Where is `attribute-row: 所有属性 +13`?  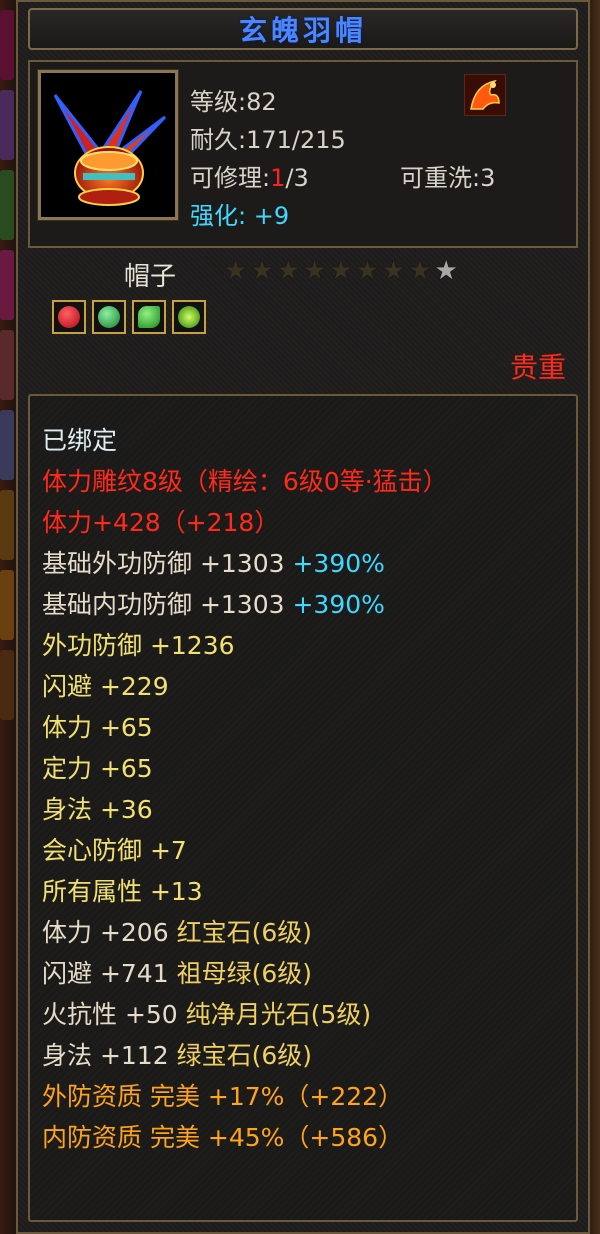
attribute-row: 所有属性 +13 is located at coordinates (245, 891).